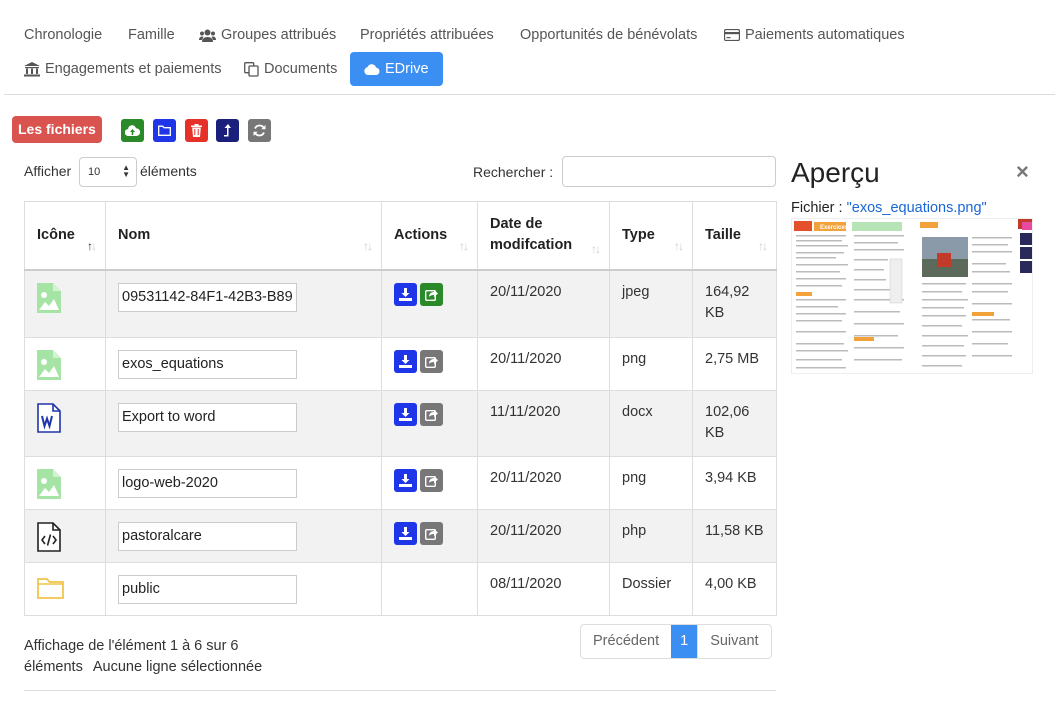 Image resolution: width=1055 pixels, height=709 pixels. I want to click on file-size: 4,00 KB, so click(734, 589).